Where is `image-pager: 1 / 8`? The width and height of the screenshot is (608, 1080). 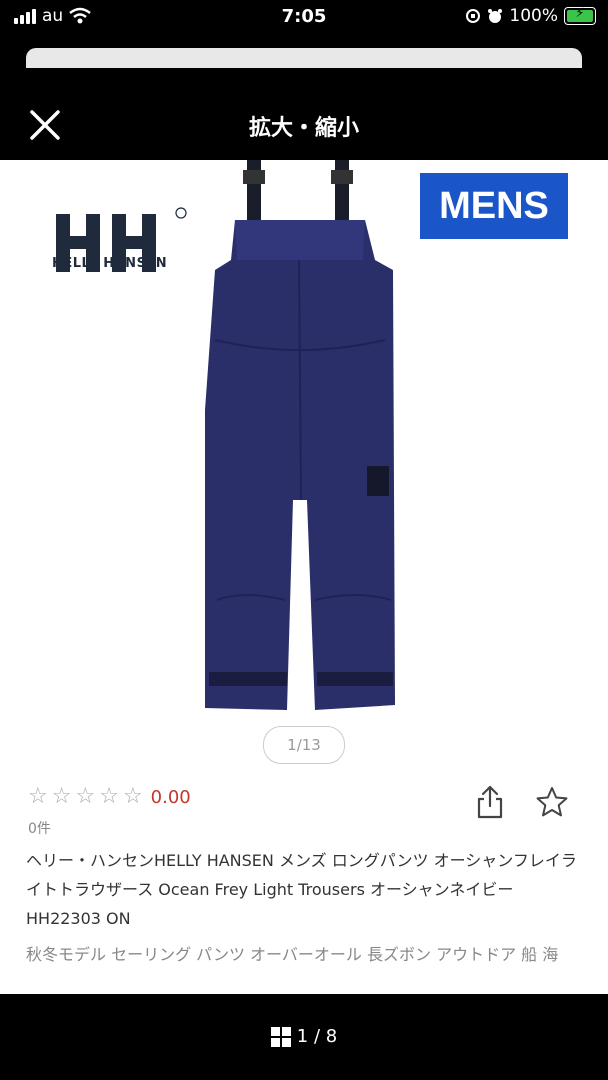
image-pager: 1 / 8 is located at coordinates (304, 1036).